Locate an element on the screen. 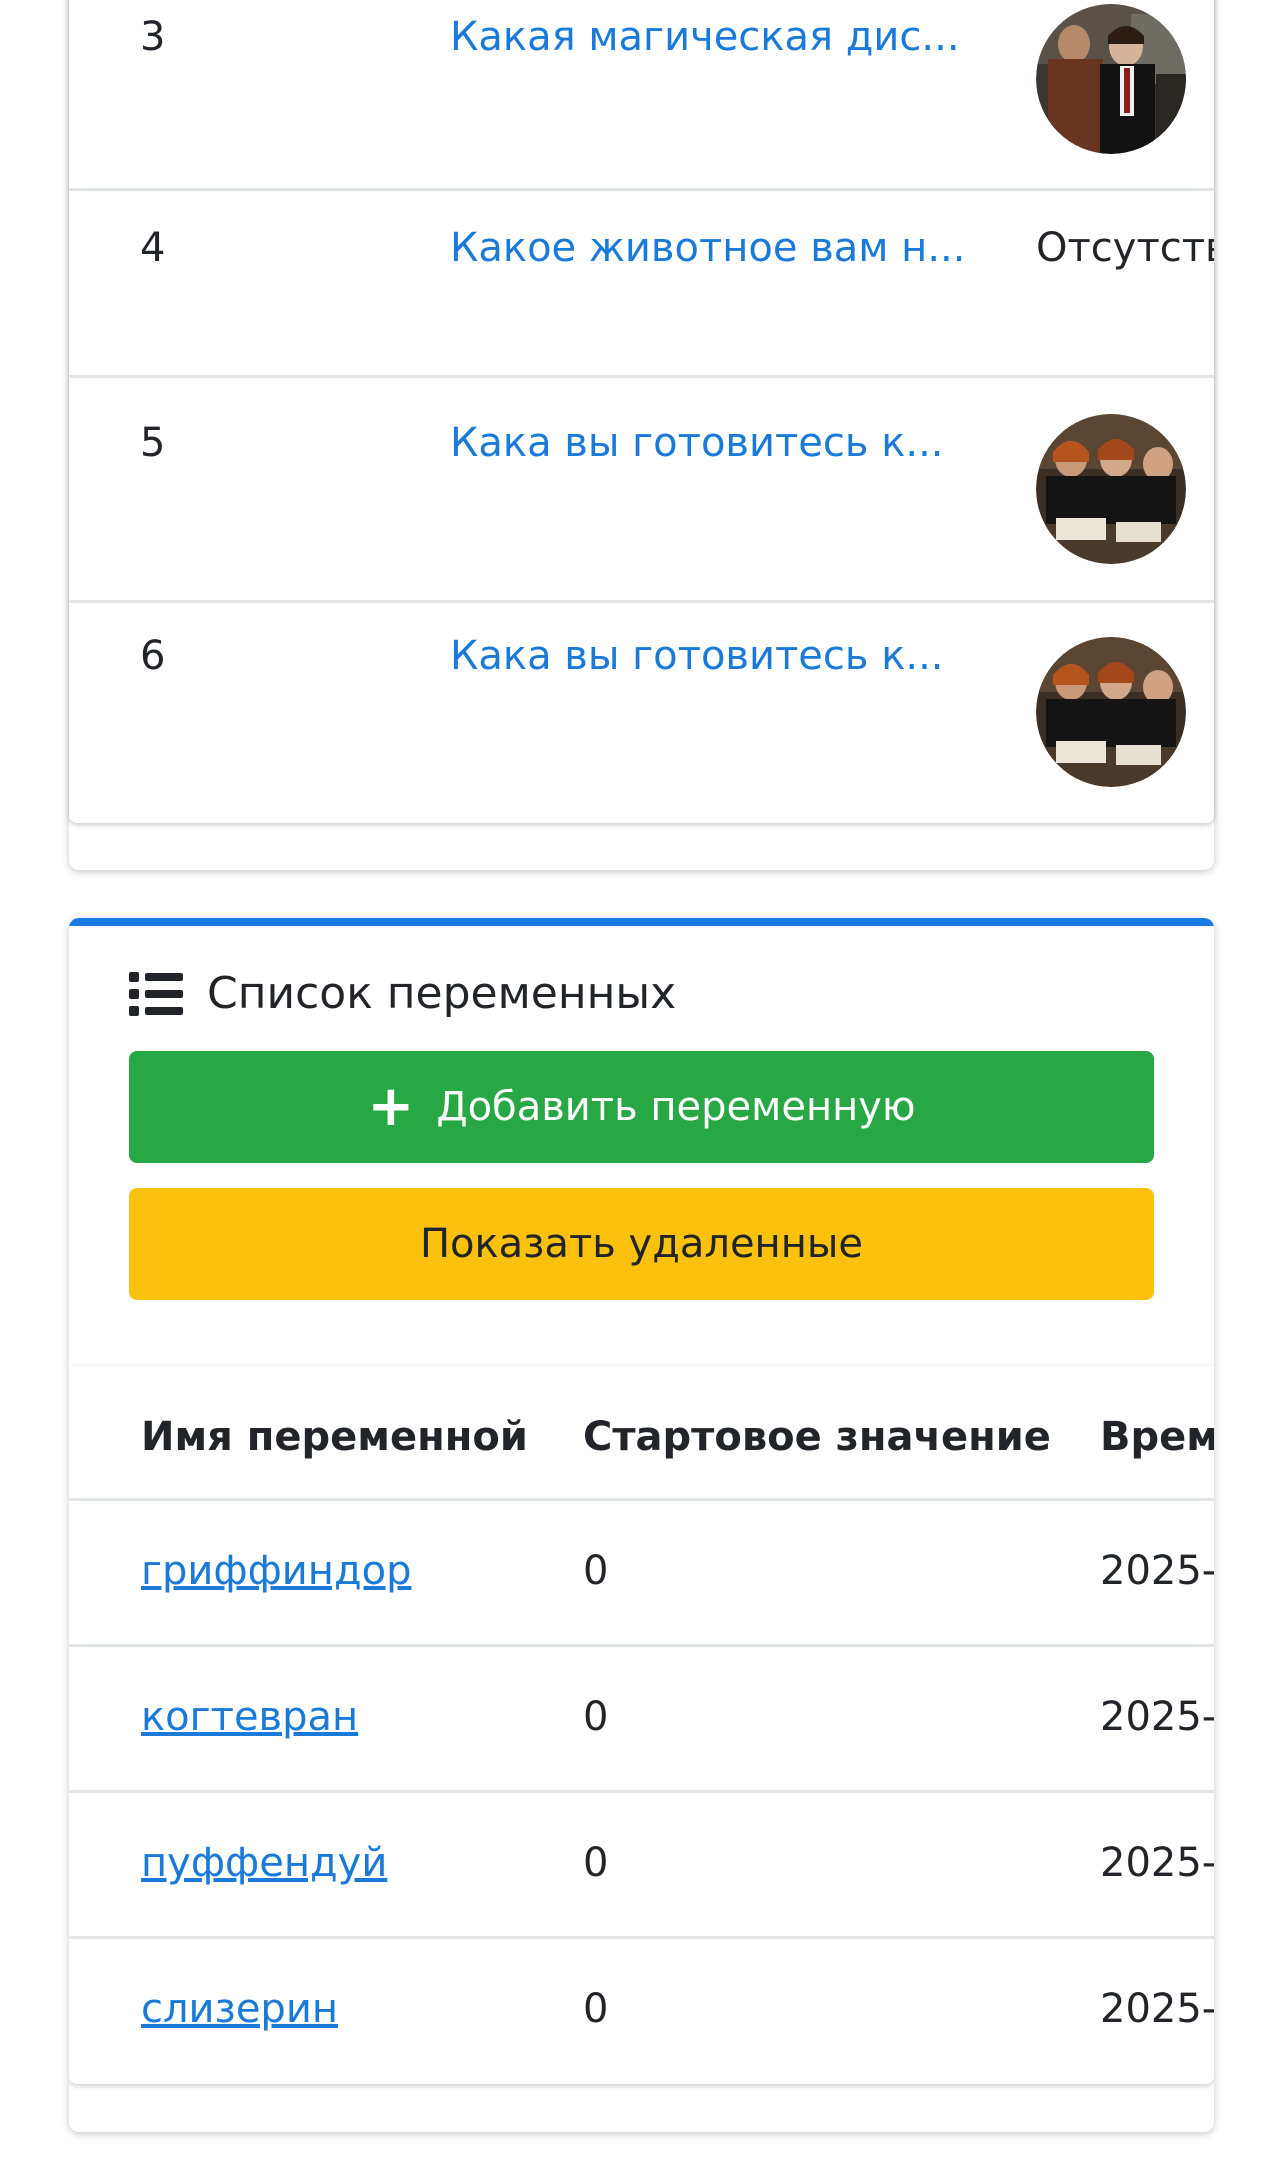 The height and width of the screenshot is (2167, 1281). table-row: слизерин 0 2025- is located at coordinates (641, 2011).